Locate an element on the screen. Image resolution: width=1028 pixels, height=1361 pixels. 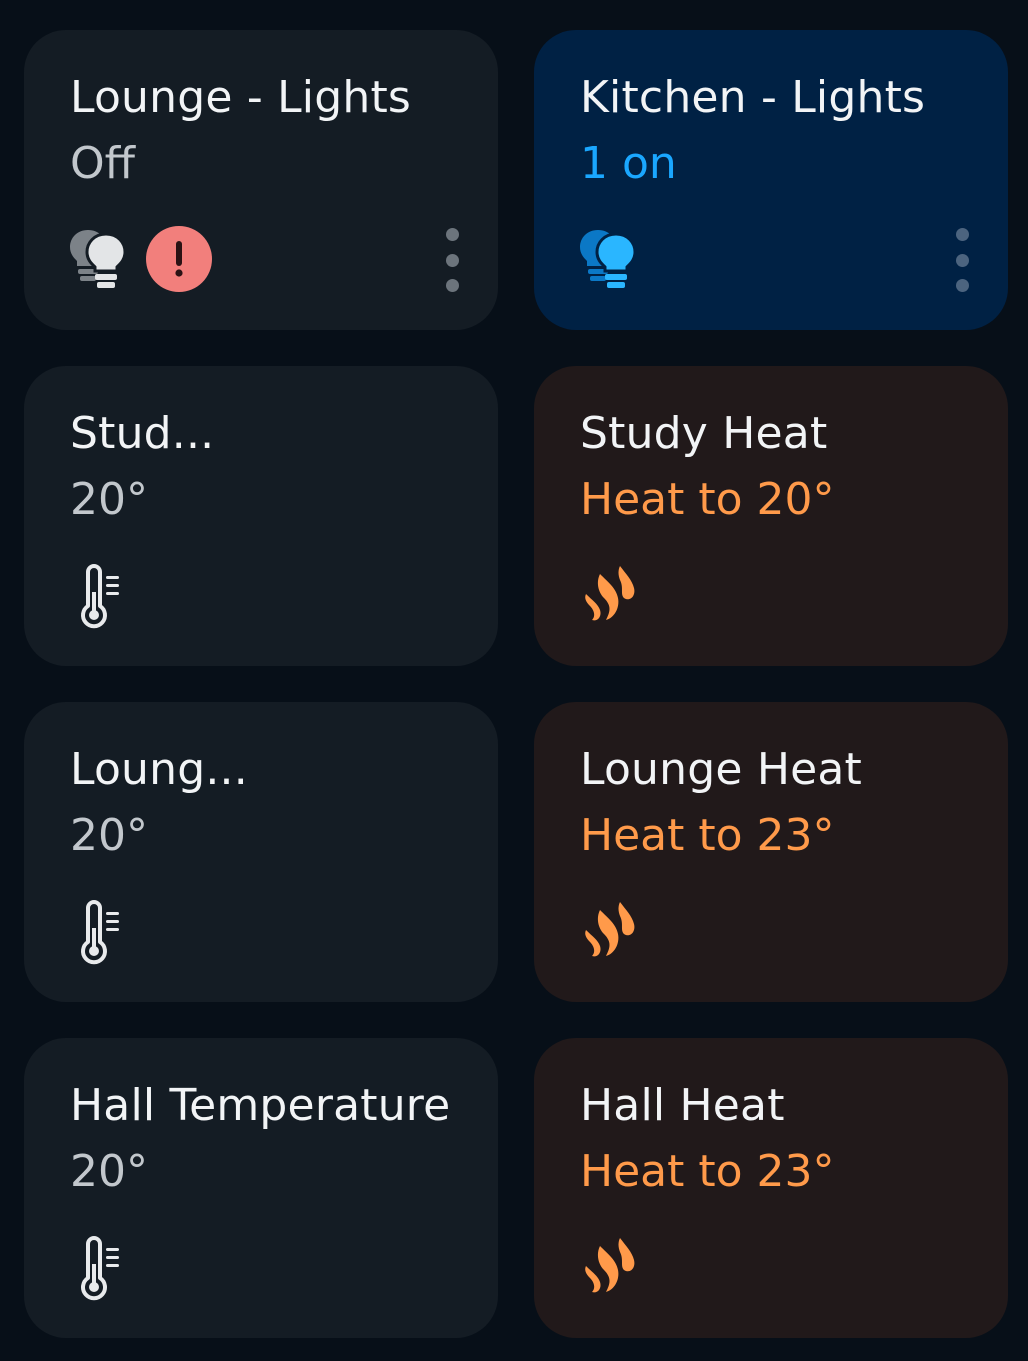
device-card-study-heat: Study Heat Heat to 20° is located at coordinates (771, 516).